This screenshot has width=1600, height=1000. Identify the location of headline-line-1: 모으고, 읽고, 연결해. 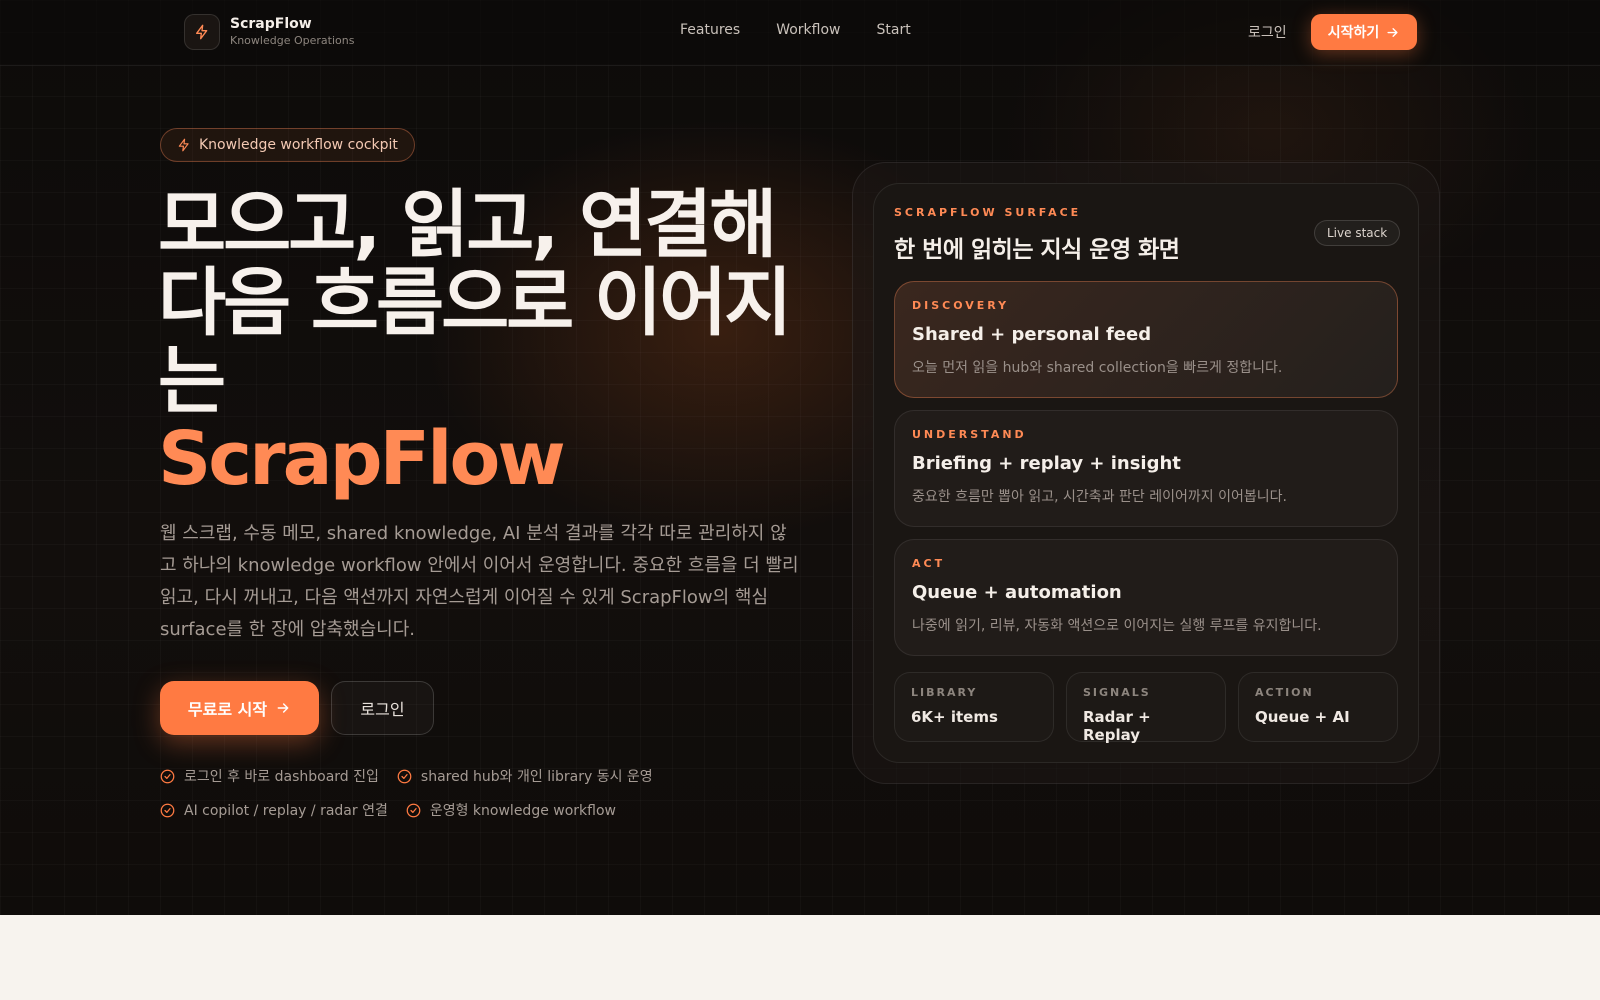
(467, 225).